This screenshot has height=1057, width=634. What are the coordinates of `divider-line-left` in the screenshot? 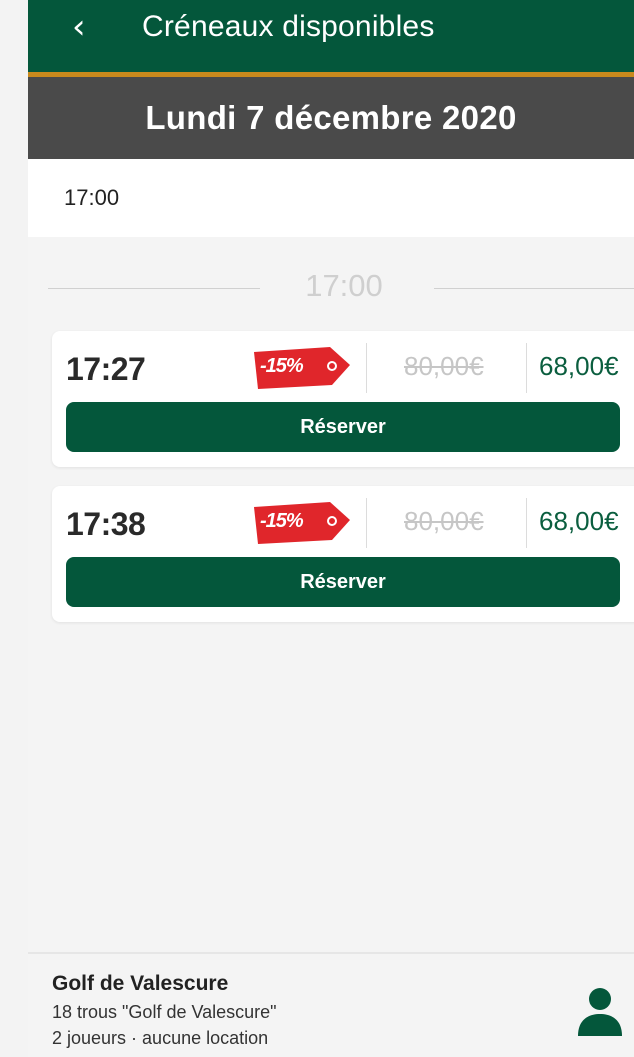 It's located at (154, 288).